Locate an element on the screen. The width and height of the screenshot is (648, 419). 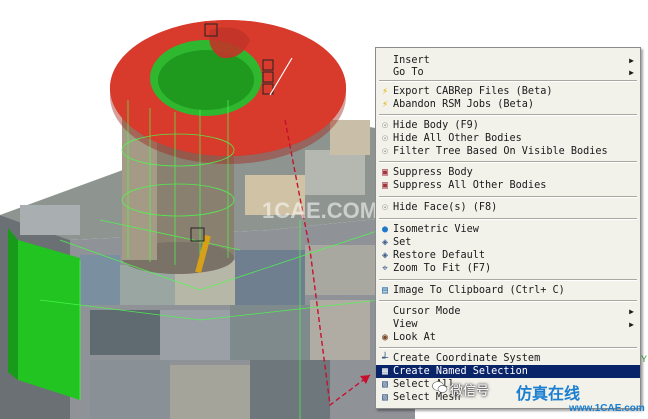
menu-item-set: ◈ Set is located at coordinates (508, 242).